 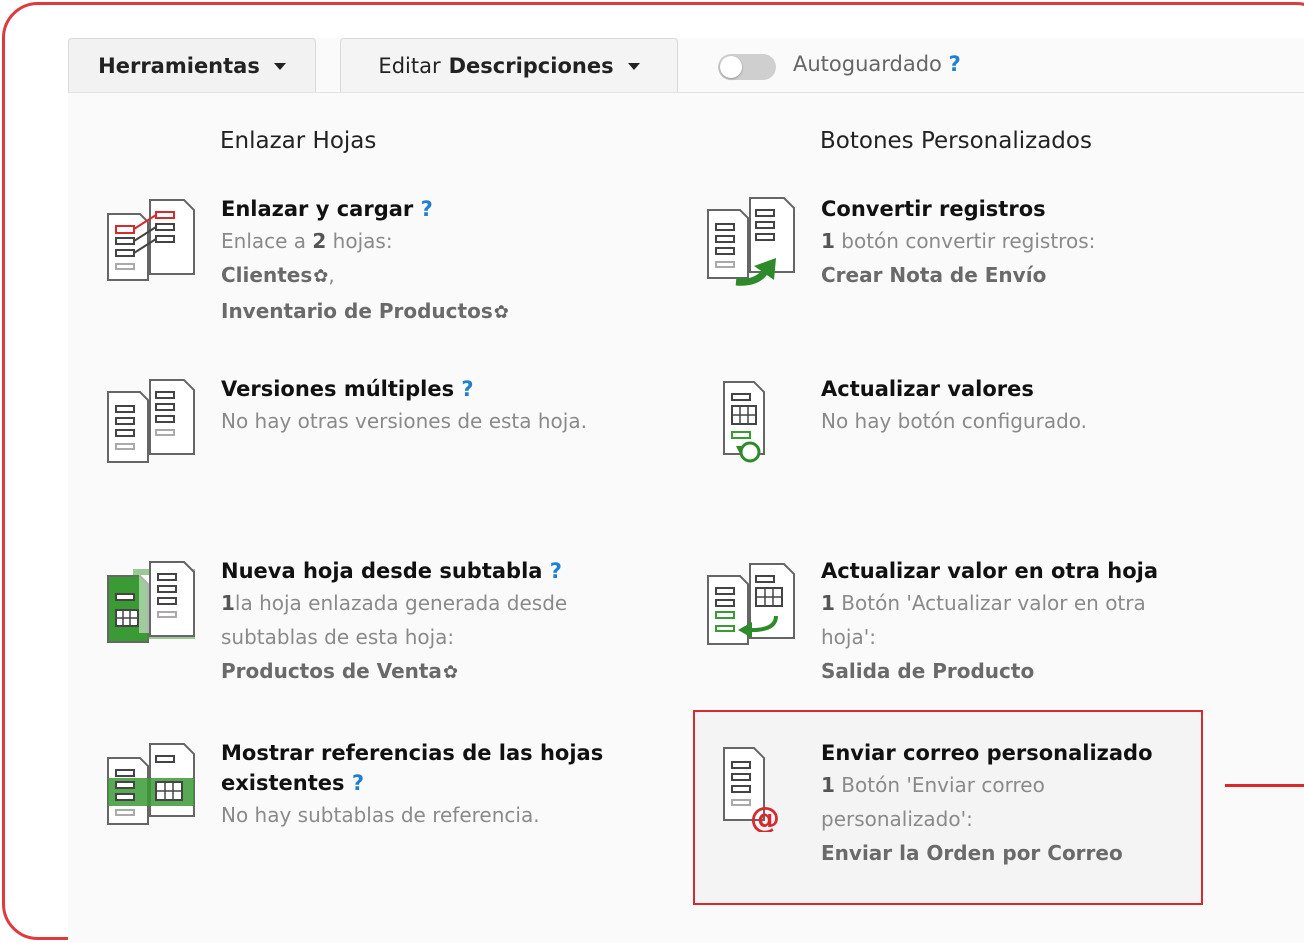 I want to click on linked-sheet-productos-venta: Productos de Venta✿, so click(x=451, y=672).